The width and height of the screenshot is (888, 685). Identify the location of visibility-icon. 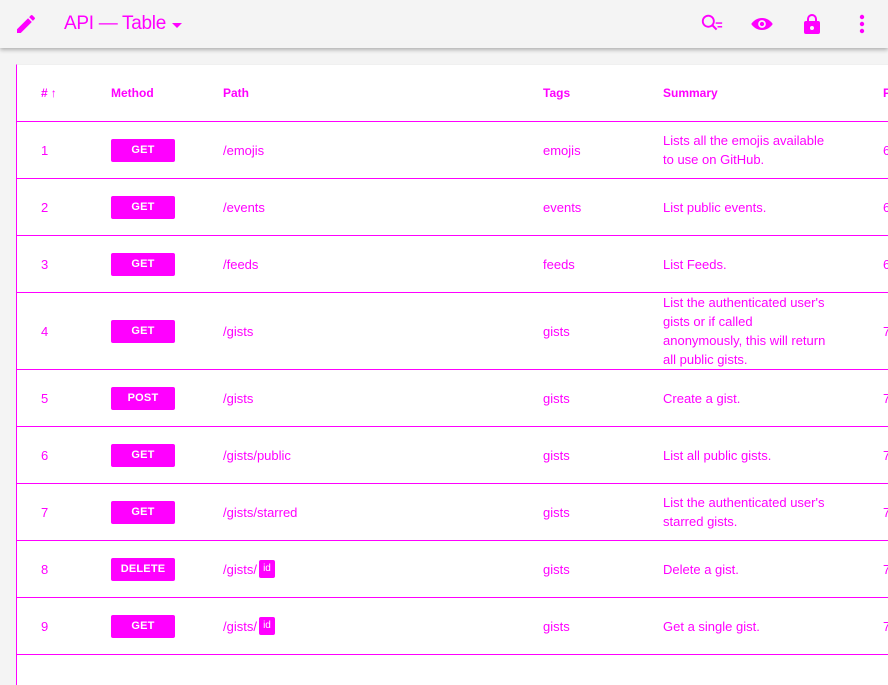
(762, 24).